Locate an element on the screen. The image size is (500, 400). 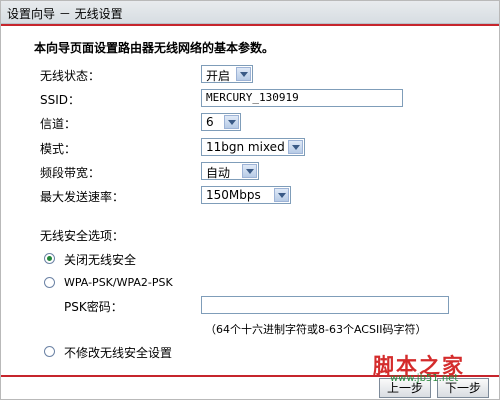
wireless-status-select: 开启 is located at coordinates (227, 74).